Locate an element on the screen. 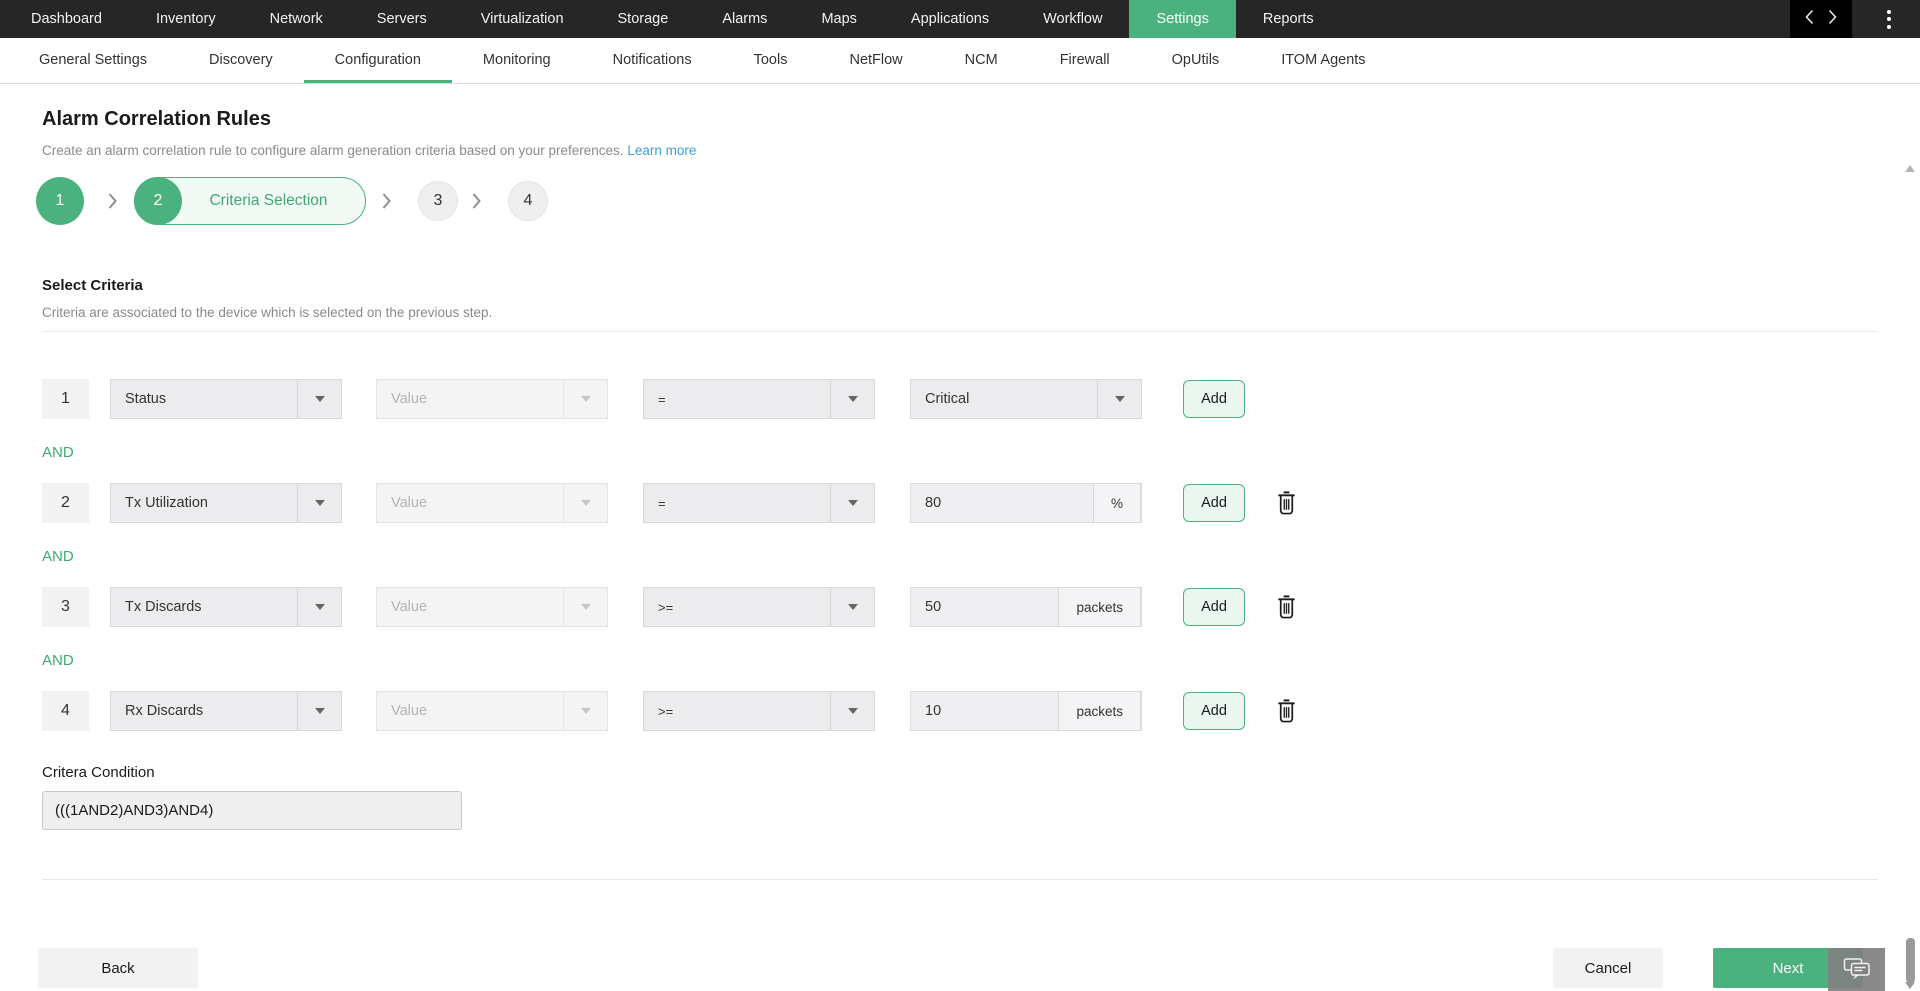 This screenshot has height=991, width=1920. cancel-button: Cancel is located at coordinates (1608, 968).